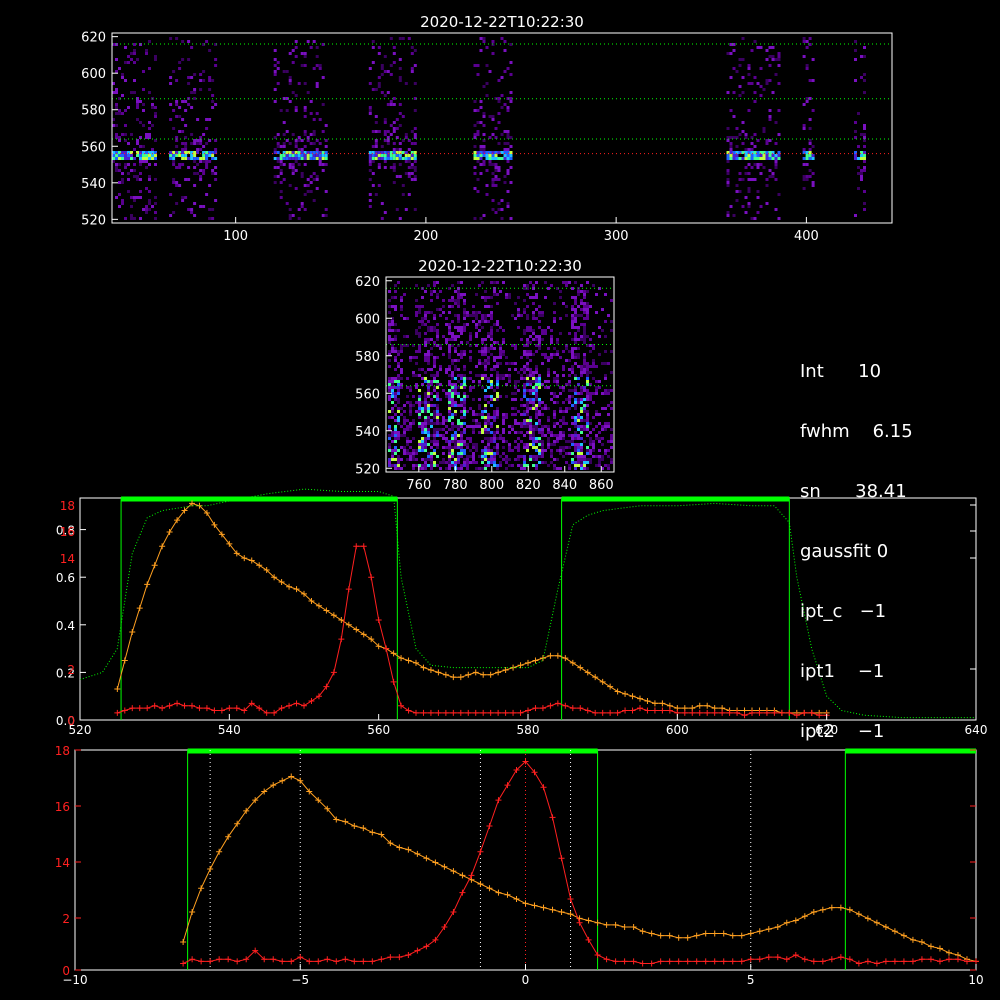  I want to click on heatmap-0-xtick-label-3: 400, so click(806, 236).